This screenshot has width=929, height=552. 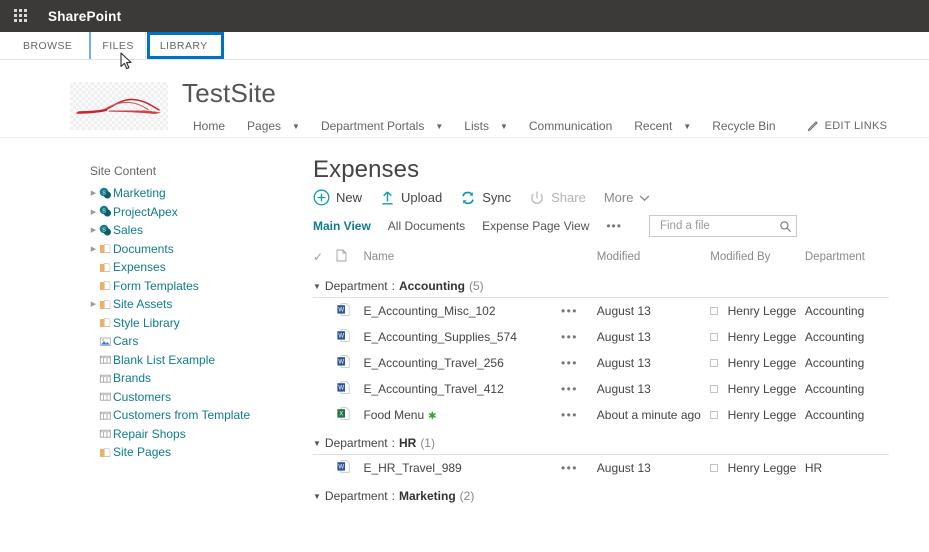 I want to click on column-header-type, so click(x=349, y=258).